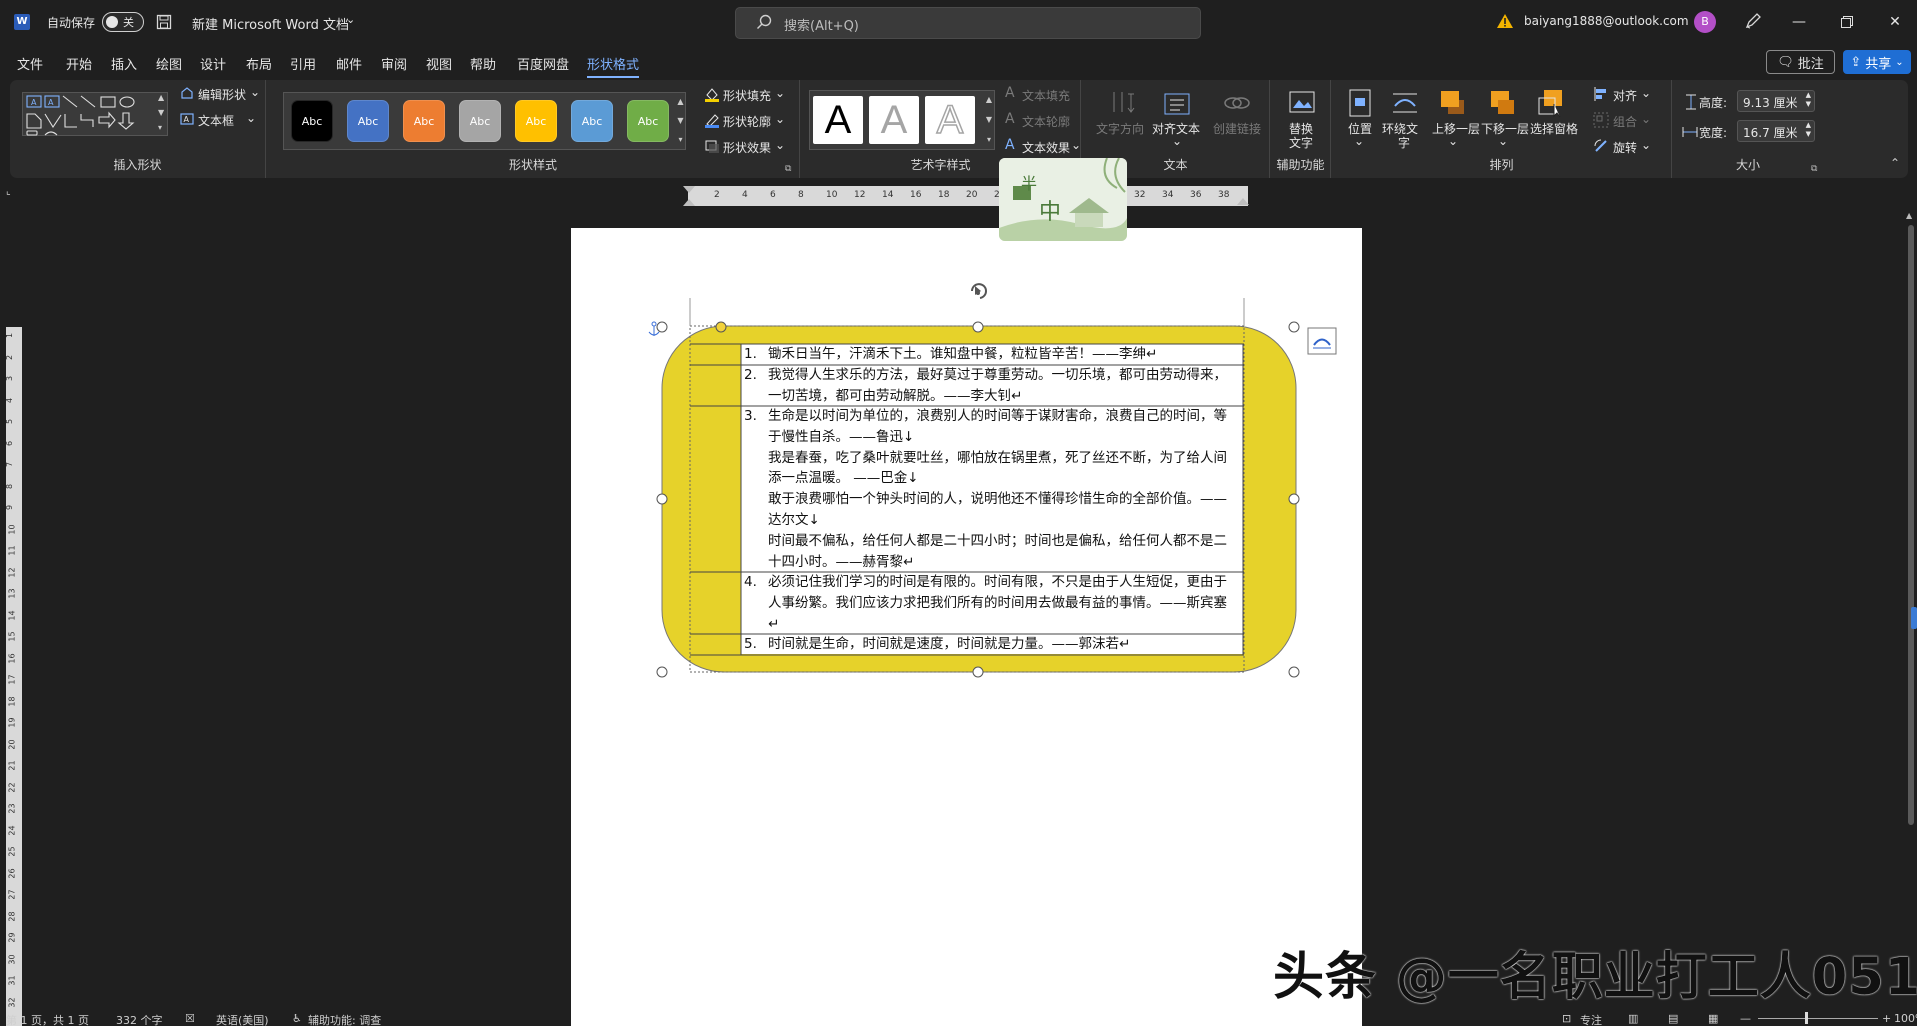  I want to click on edit-shape-button: 编辑形状, so click(222, 94).